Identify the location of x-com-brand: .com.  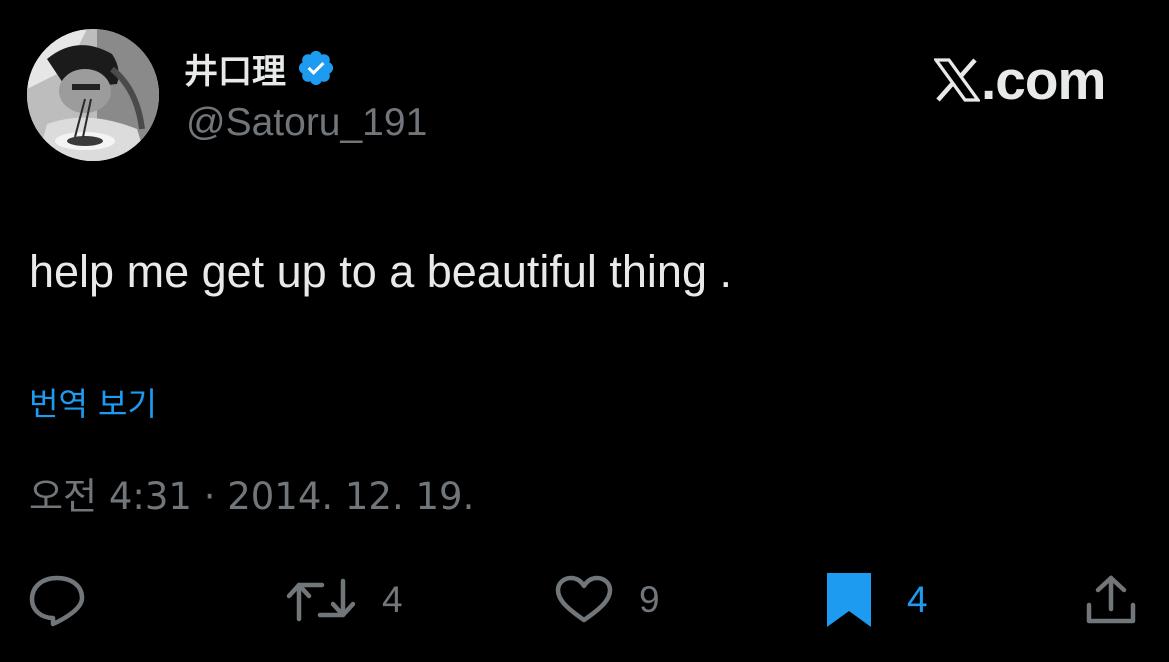
(1020, 80).